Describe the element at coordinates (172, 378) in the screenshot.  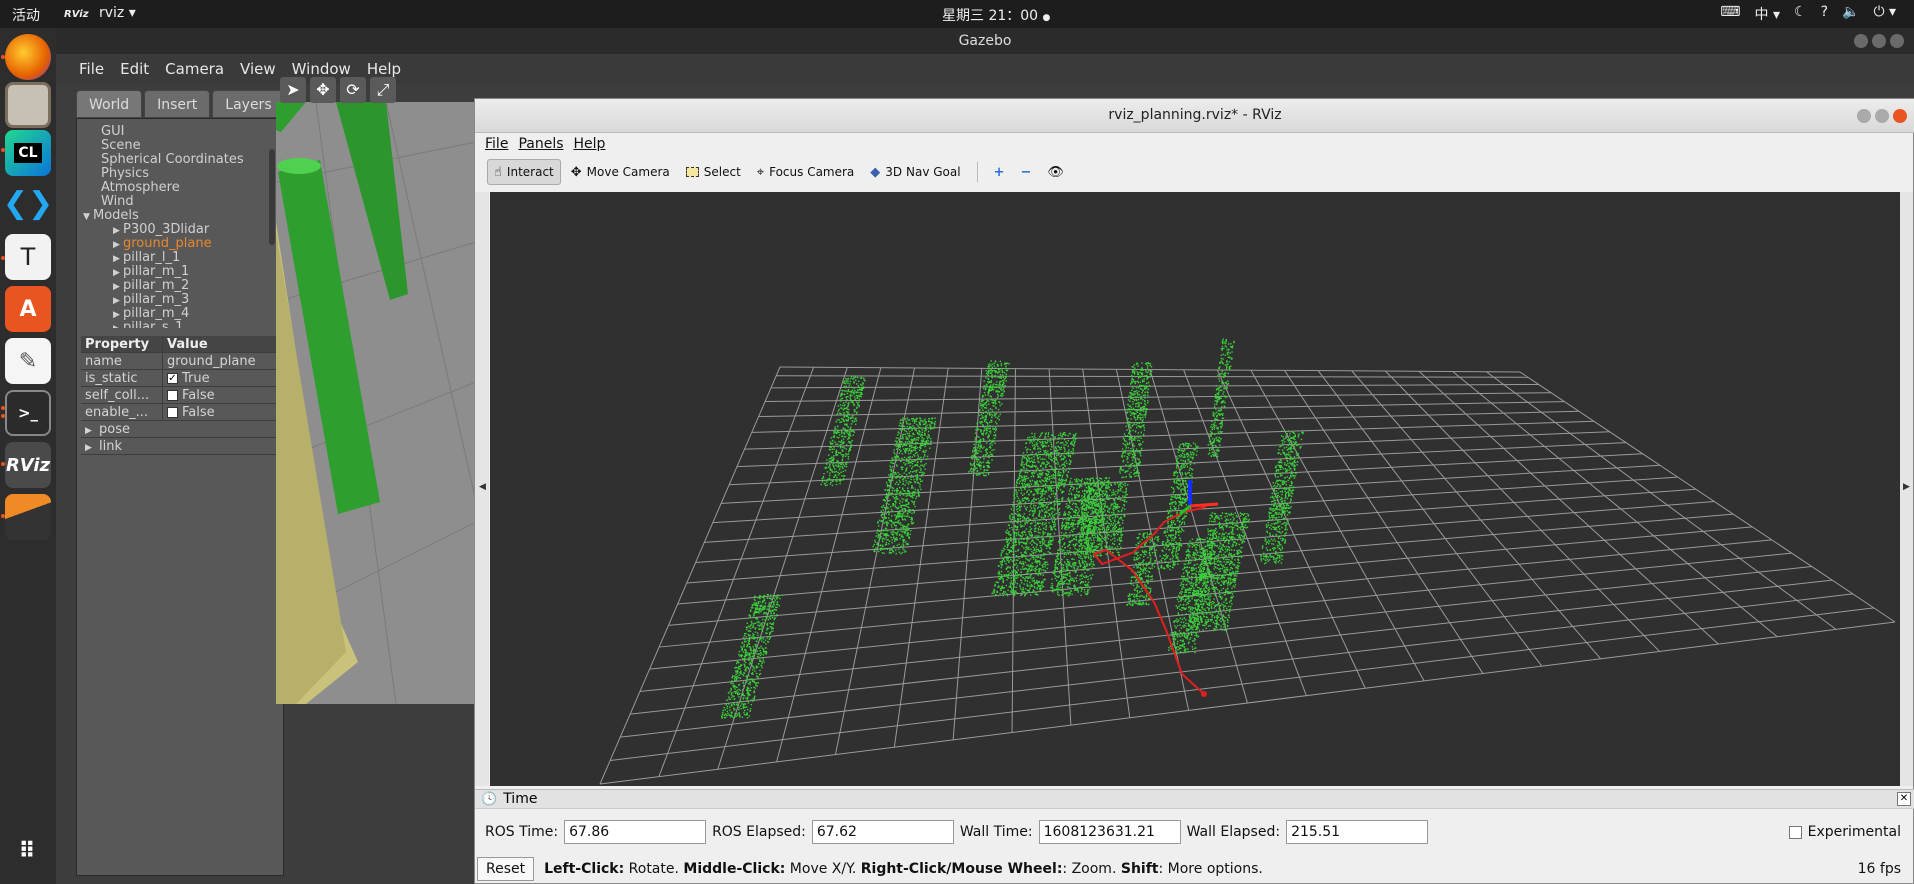
I see `checkbox-checked: ✓` at that location.